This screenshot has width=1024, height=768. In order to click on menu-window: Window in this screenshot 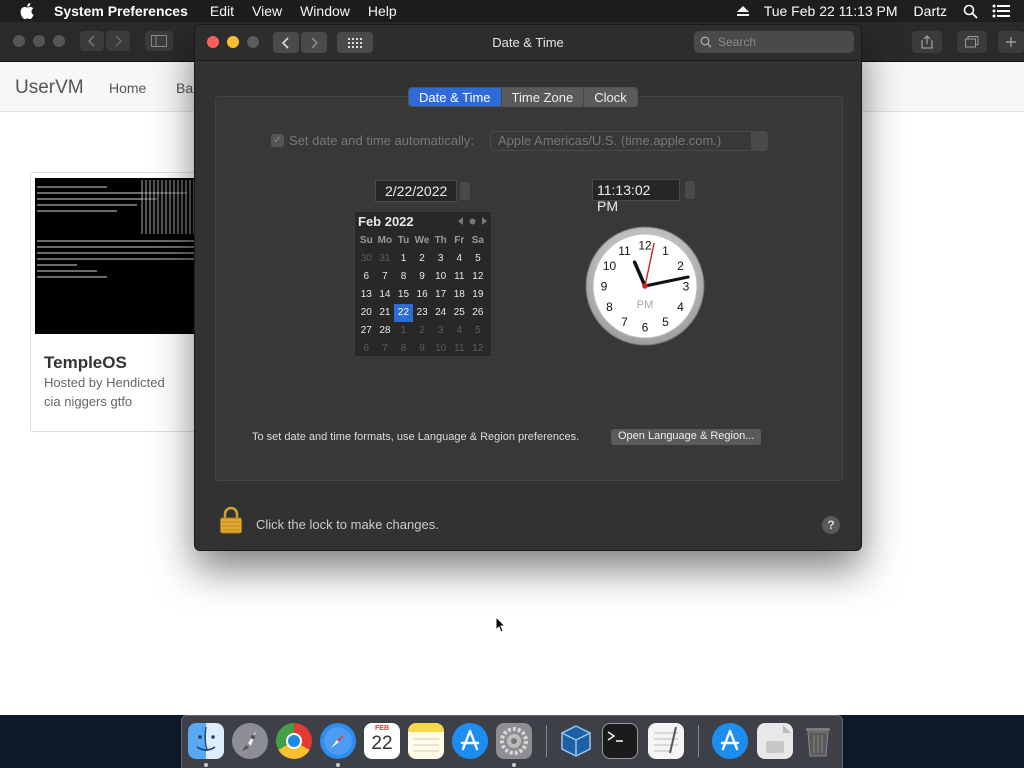, I will do `click(325, 11)`.